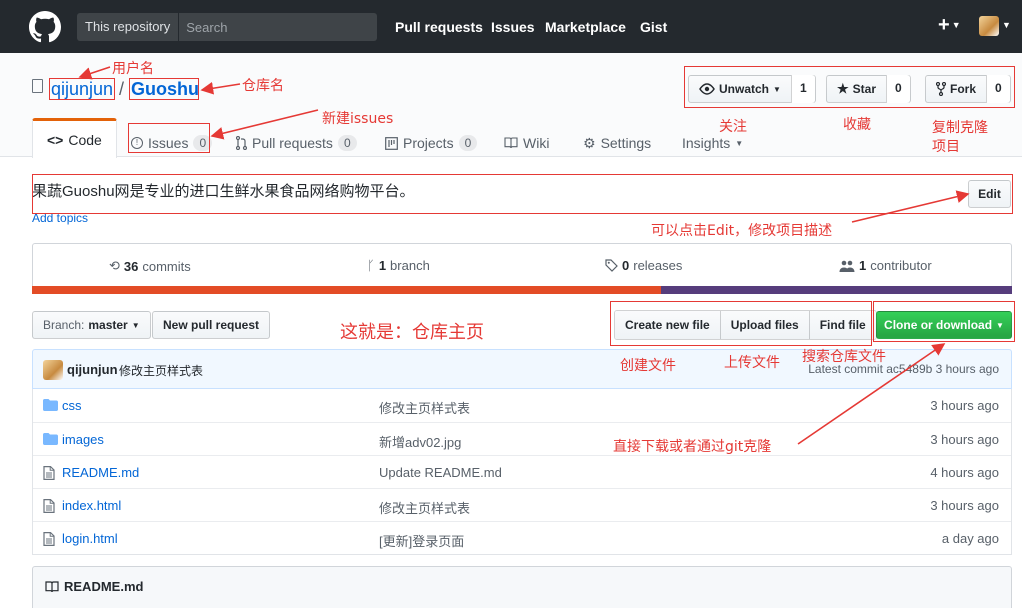 This screenshot has width=1022, height=608. What do you see at coordinates (901, 265) in the screenshot?
I see `contributor-label: contributor` at bounding box center [901, 265].